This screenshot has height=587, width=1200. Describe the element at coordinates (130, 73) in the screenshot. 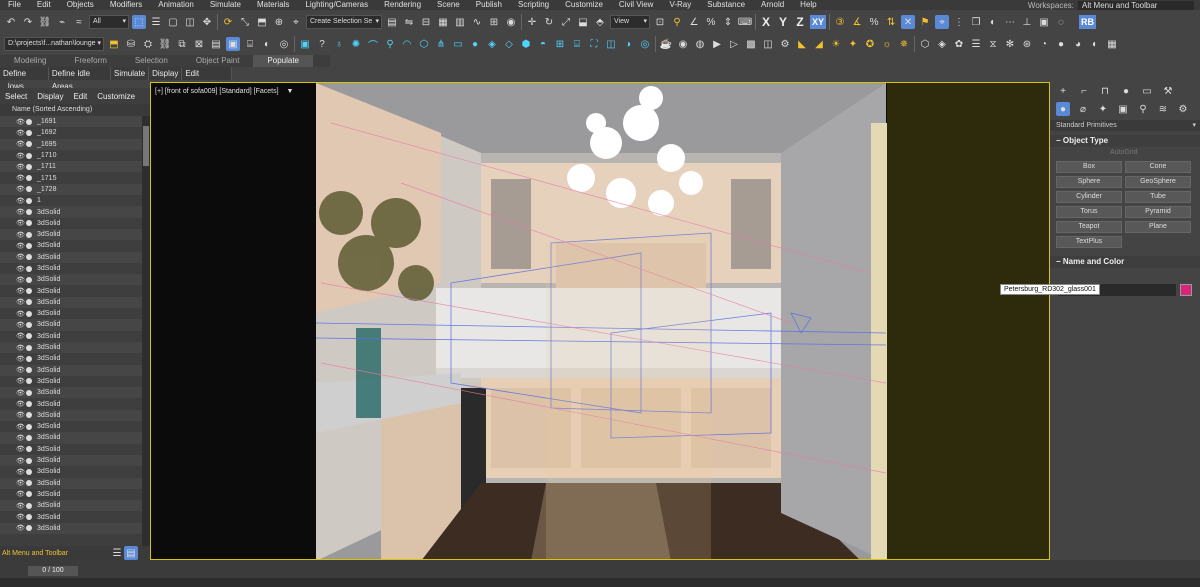

I see `ribbon-item-simulate: Simulate` at that location.